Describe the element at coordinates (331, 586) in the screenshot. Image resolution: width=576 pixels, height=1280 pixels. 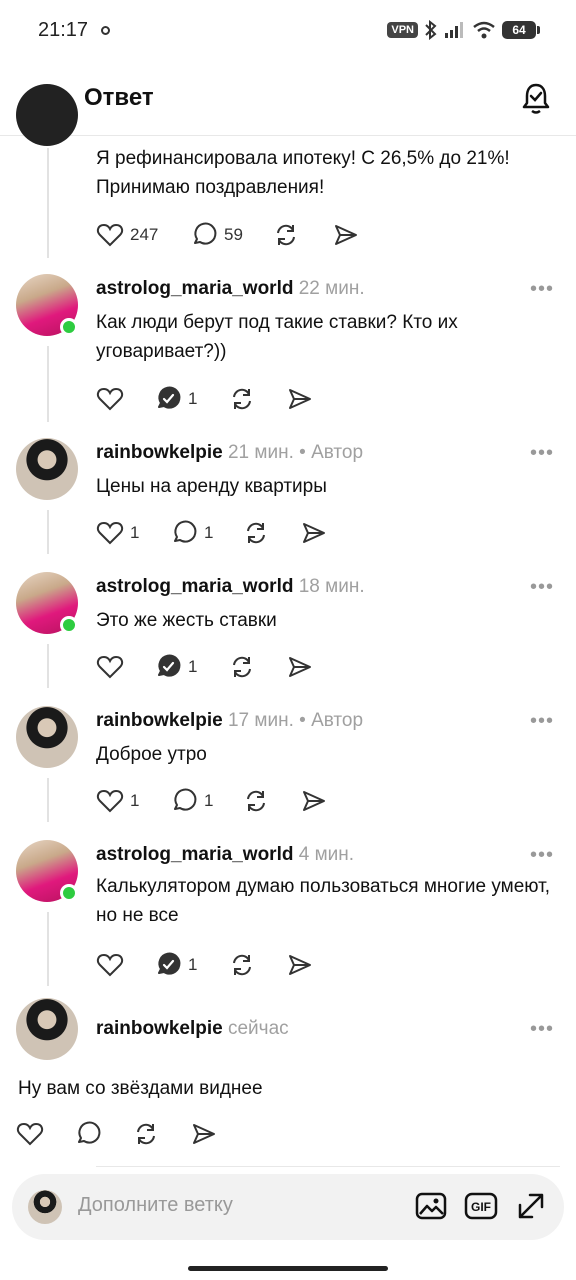
I see `post-time: 18 мин.` at that location.